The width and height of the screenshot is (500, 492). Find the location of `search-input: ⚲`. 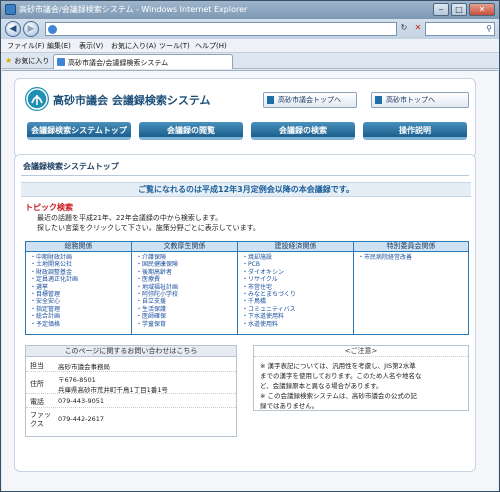

search-input: ⚲ is located at coordinates (460, 29).